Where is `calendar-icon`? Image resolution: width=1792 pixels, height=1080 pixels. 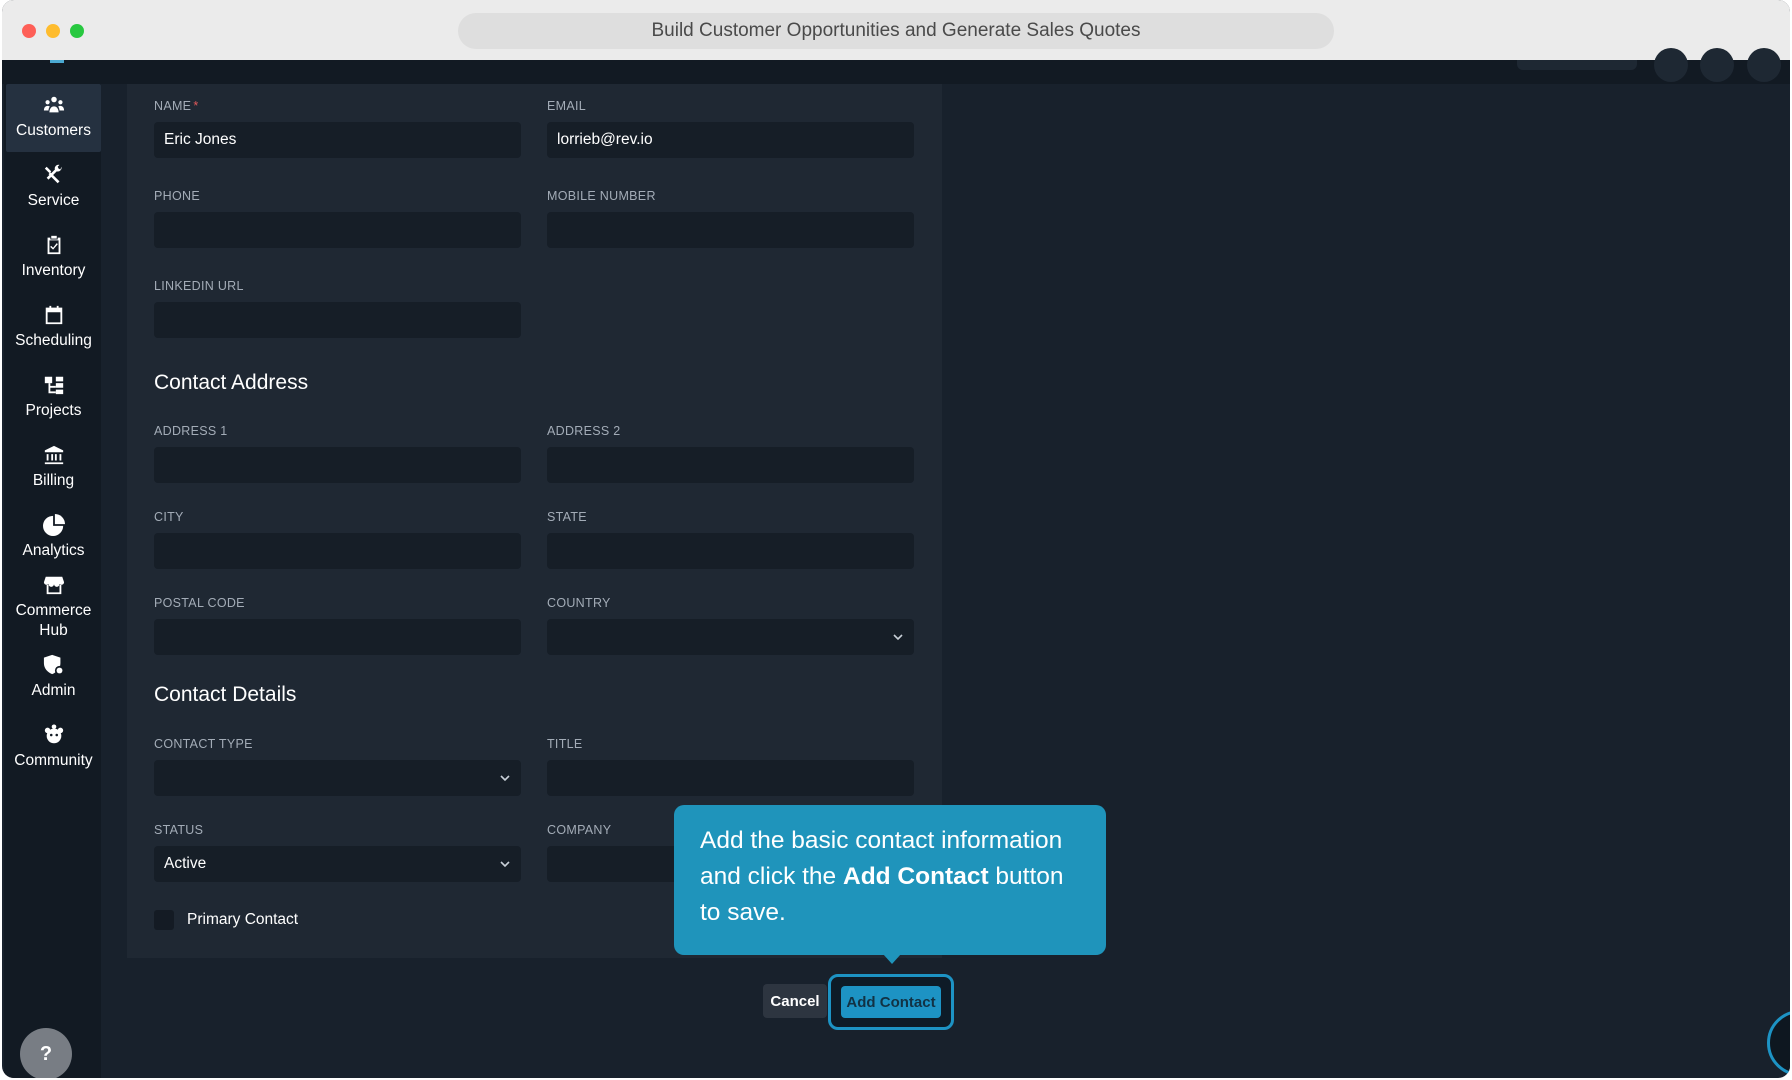 calendar-icon is located at coordinates (53, 315).